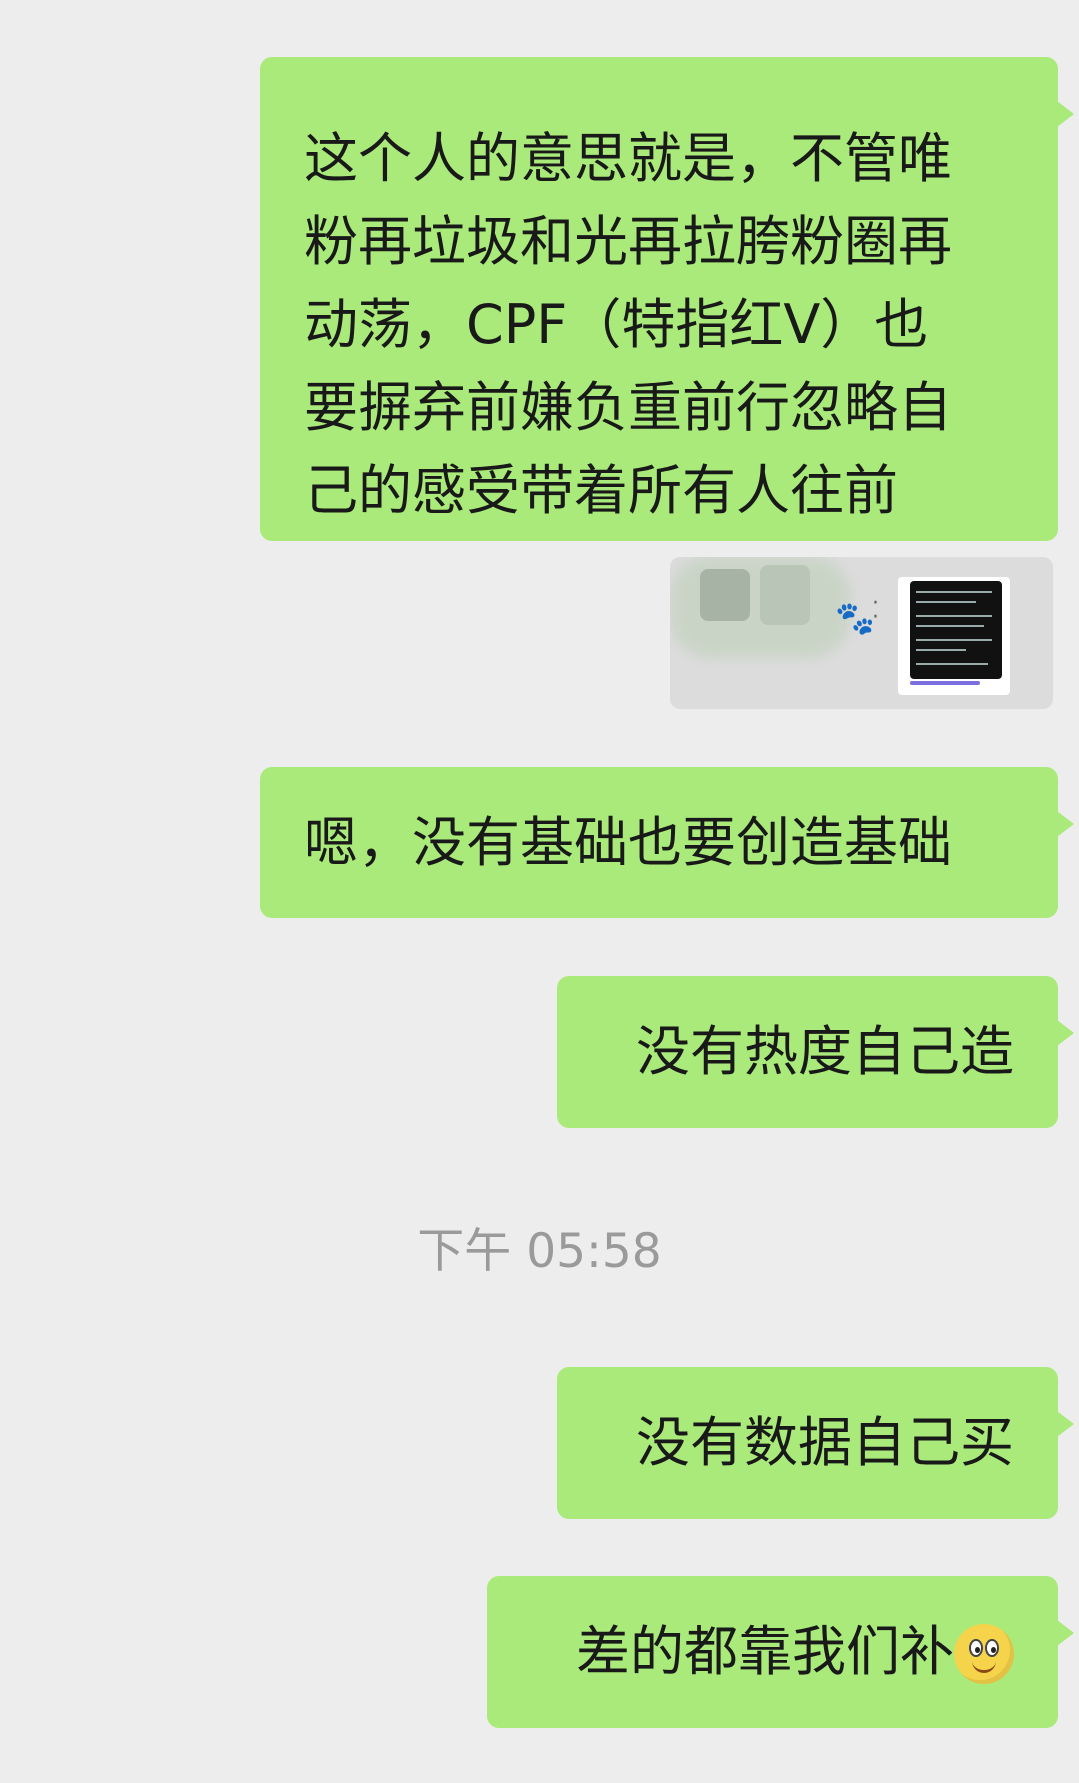  Describe the element at coordinates (628, 241) in the screenshot. I see `message-line: 粉再垃圾和光再拉胯粉圈再` at that location.